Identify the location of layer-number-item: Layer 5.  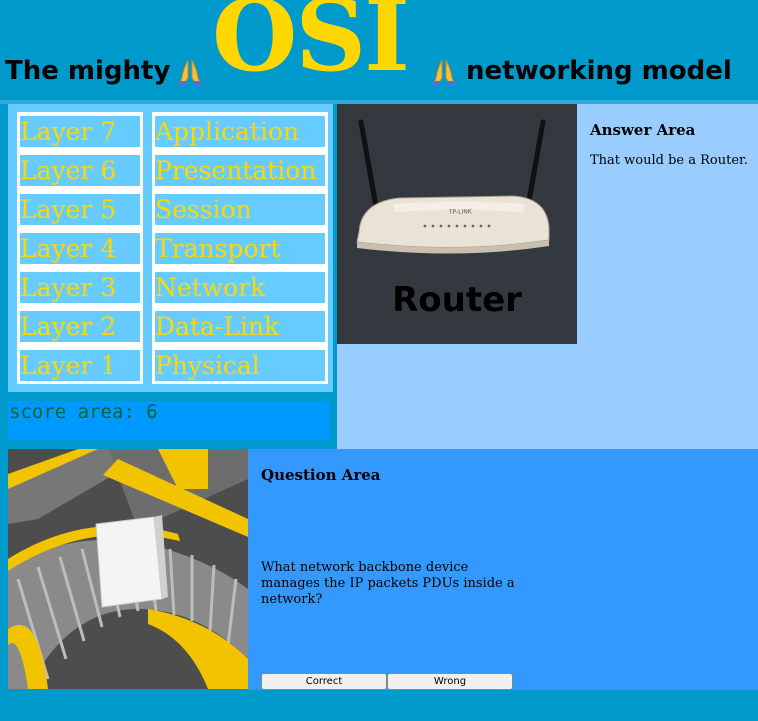
(80, 209).